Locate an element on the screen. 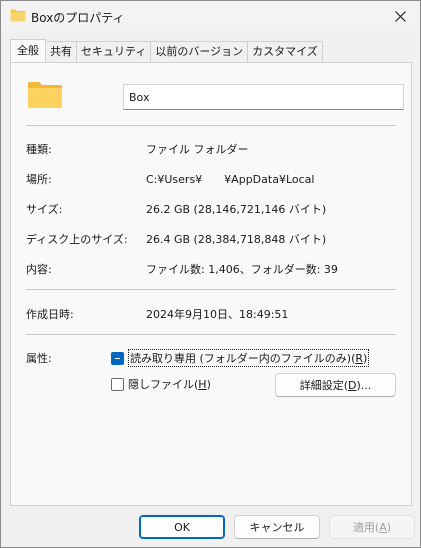 This screenshot has width=421, height=548. folder-icon is located at coordinates (18, 15).